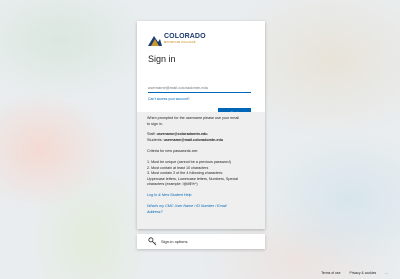 The image size is (400, 279). I want to click on key-icon, so click(152, 241).